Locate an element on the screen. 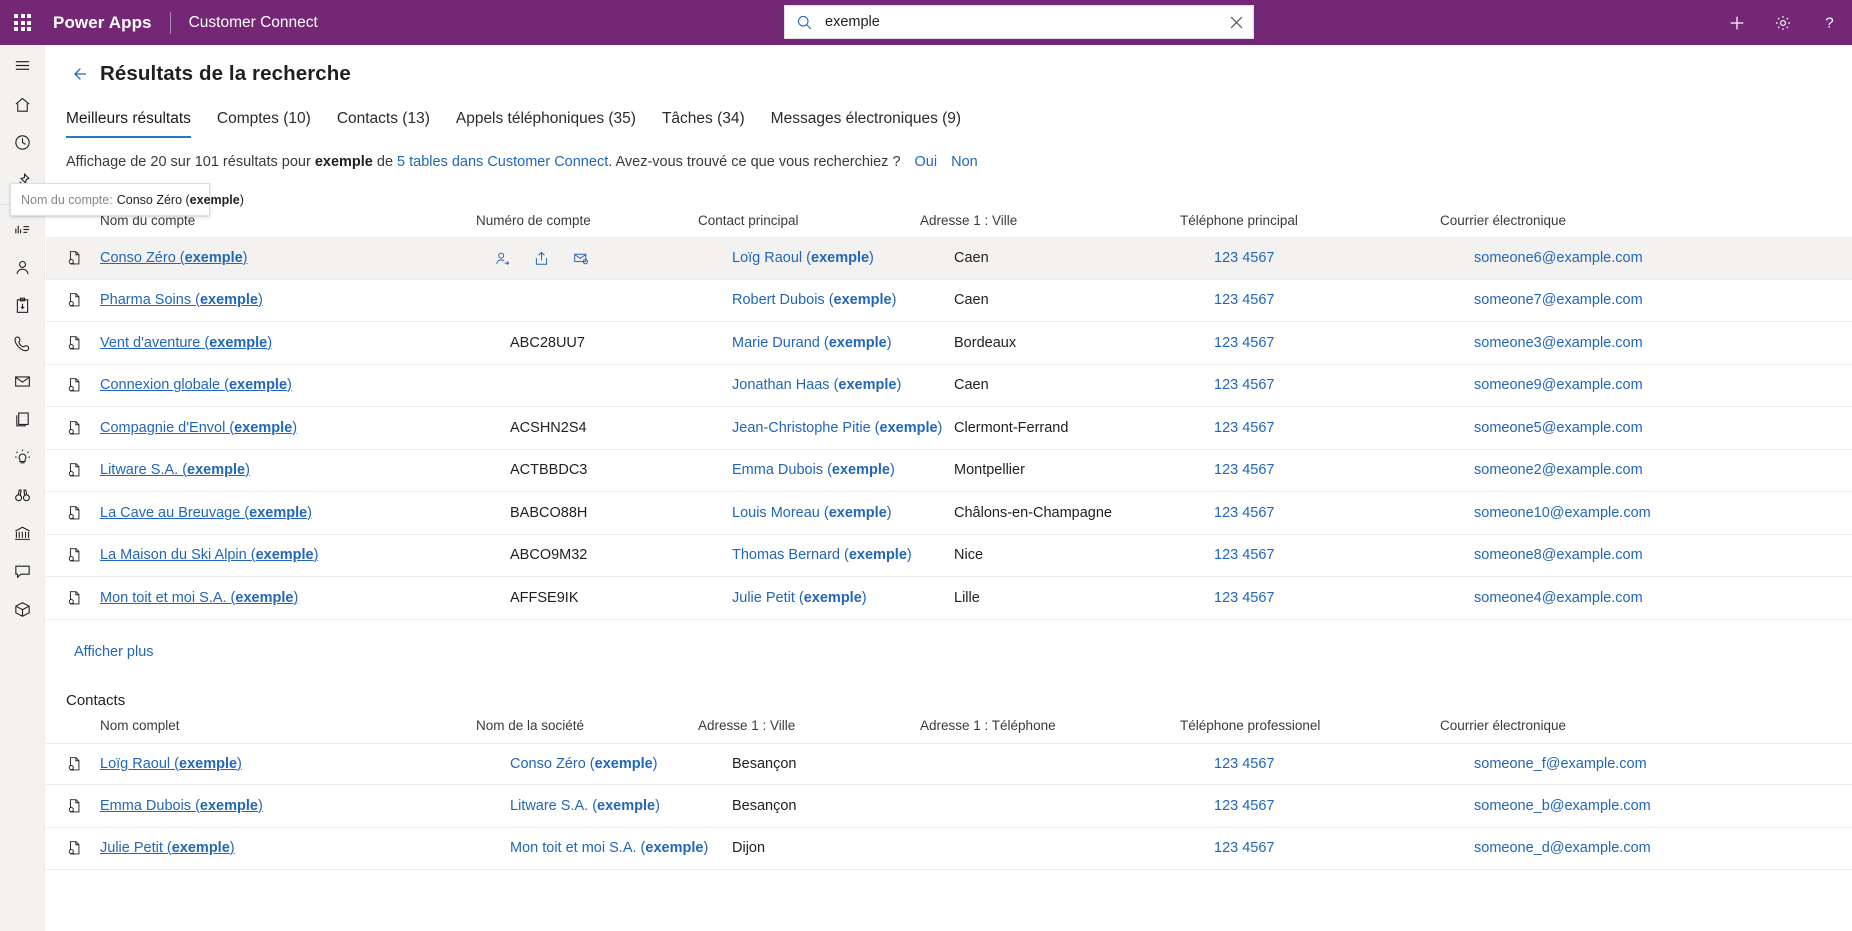 This screenshot has height=931, width=1852. show-more-link: Afficher plus is located at coordinates (114, 652).